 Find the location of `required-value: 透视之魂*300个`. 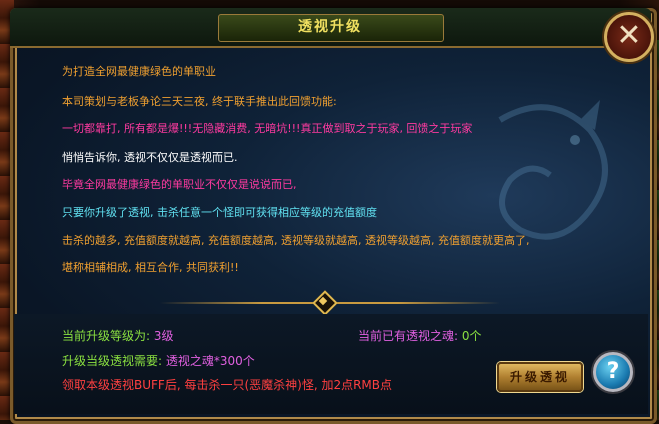

required-value: 透视之魂*300个 is located at coordinates (210, 361).